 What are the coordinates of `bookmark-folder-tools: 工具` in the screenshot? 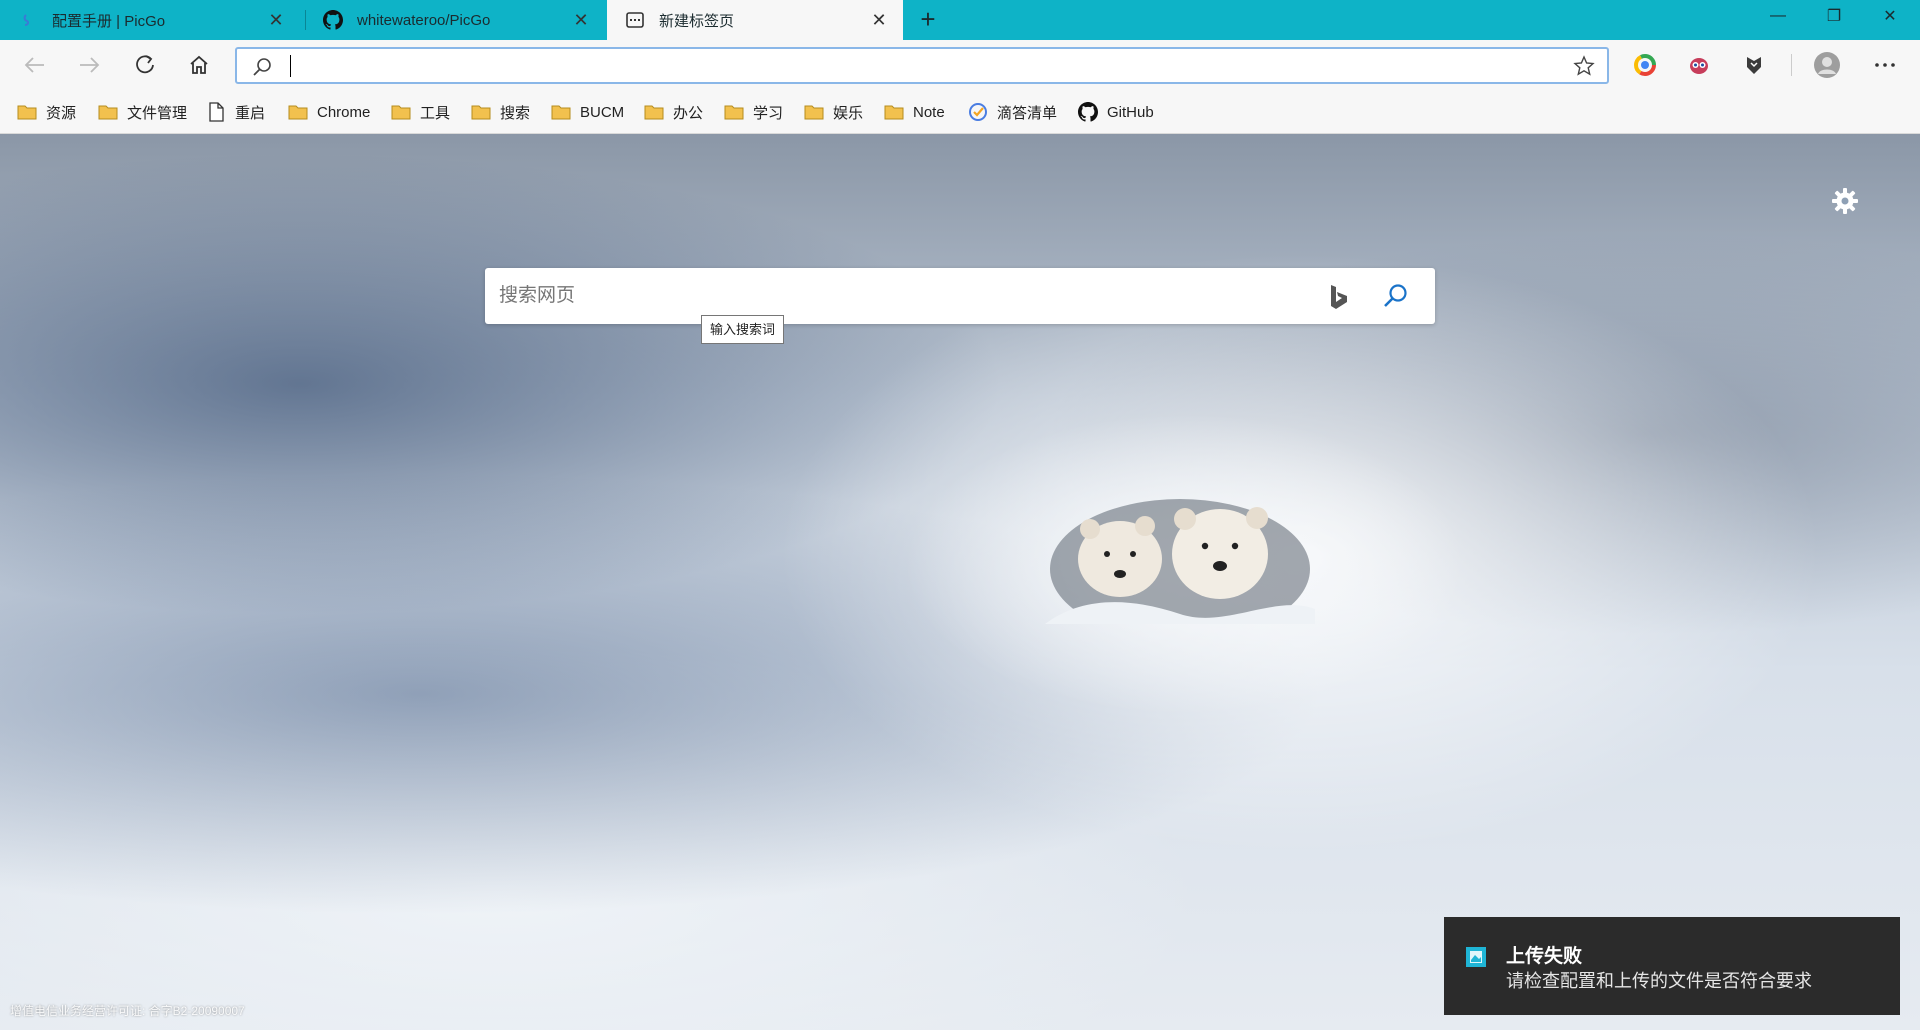 It's located at (420, 112).